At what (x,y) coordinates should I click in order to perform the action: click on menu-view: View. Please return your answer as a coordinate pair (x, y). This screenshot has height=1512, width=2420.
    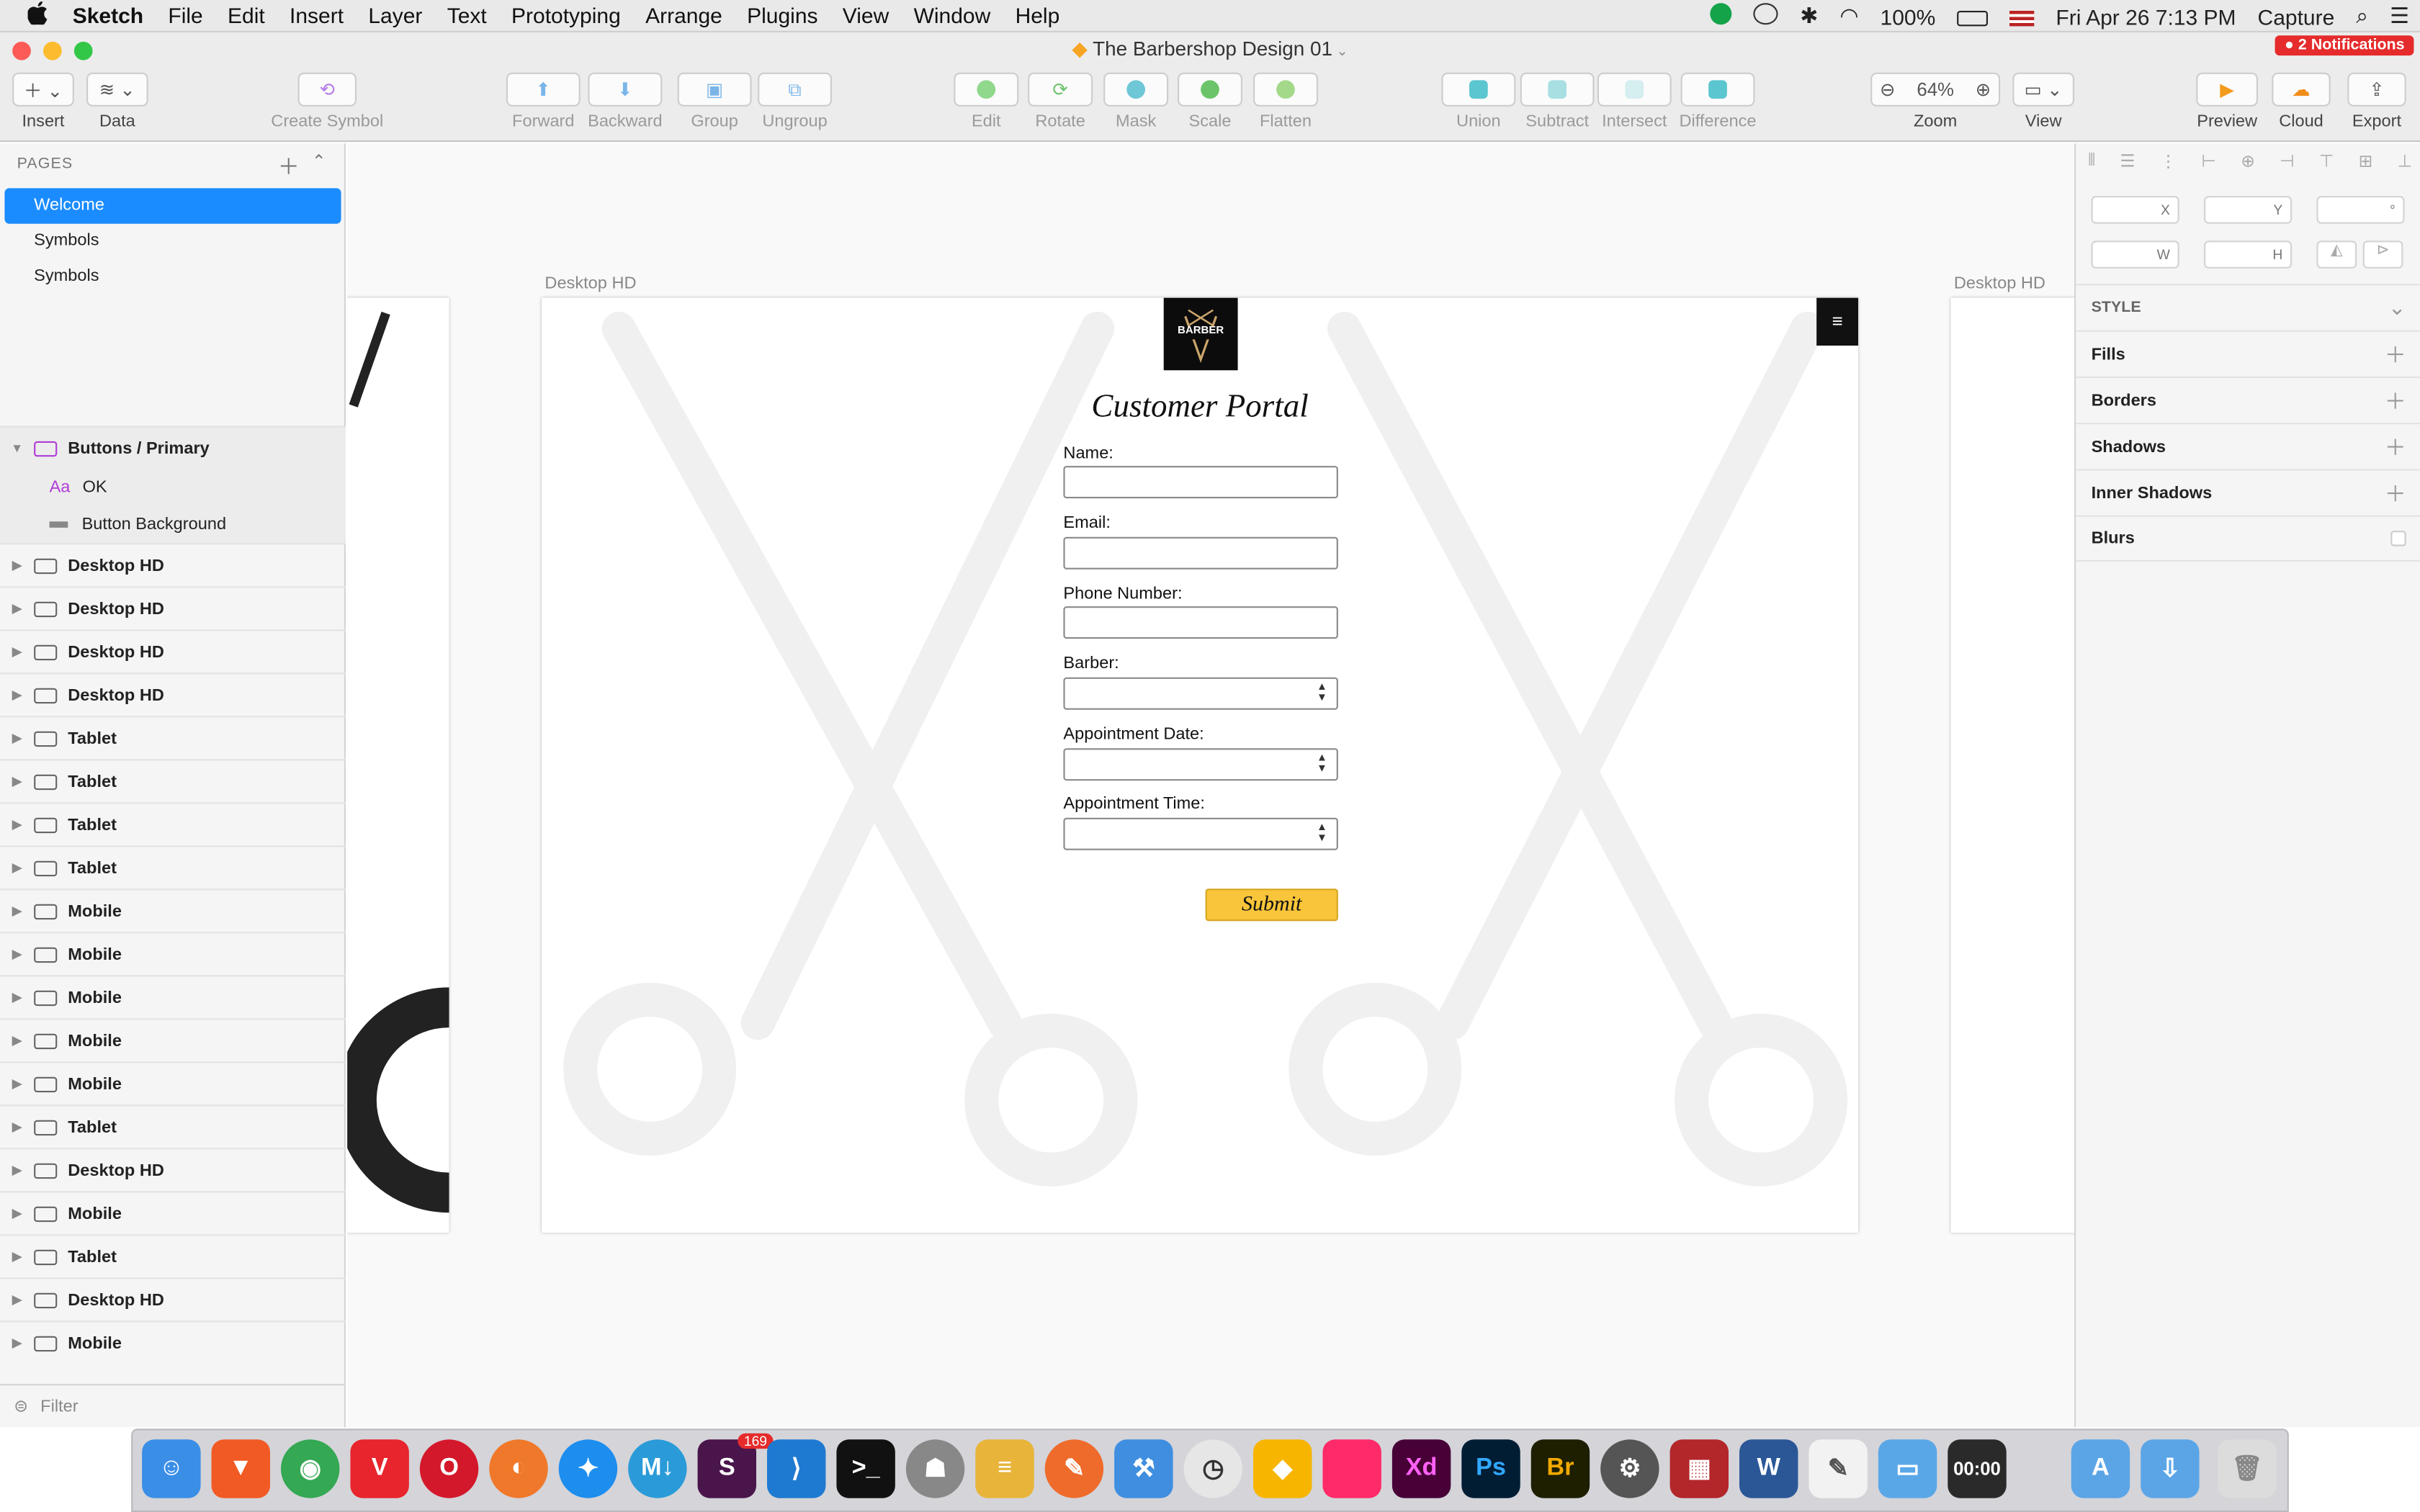
    Looking at the image, I should click on (866, 15).